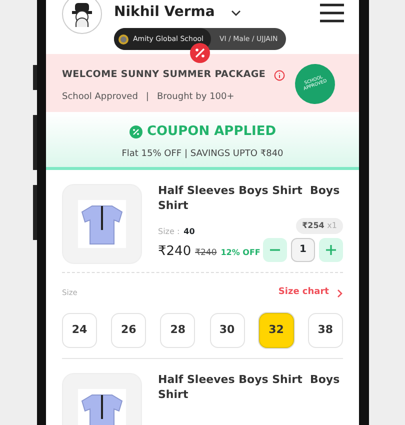 The height and width of the screenshot is (425, 405). I want to click on coupon-title: COUPON APPLIED, so click(211, 131).